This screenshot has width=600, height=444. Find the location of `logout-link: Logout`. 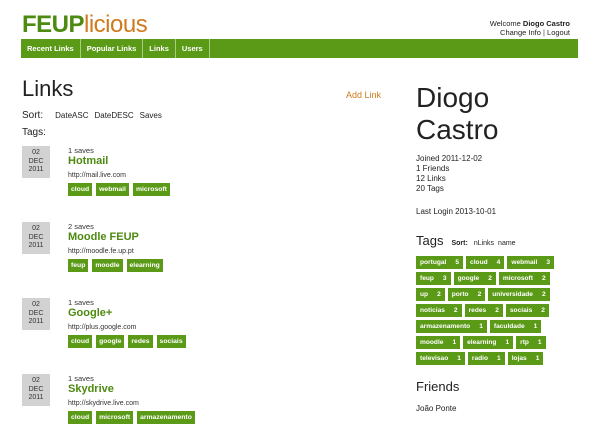

logout-link: Logout is located at coordinates (558, 32).